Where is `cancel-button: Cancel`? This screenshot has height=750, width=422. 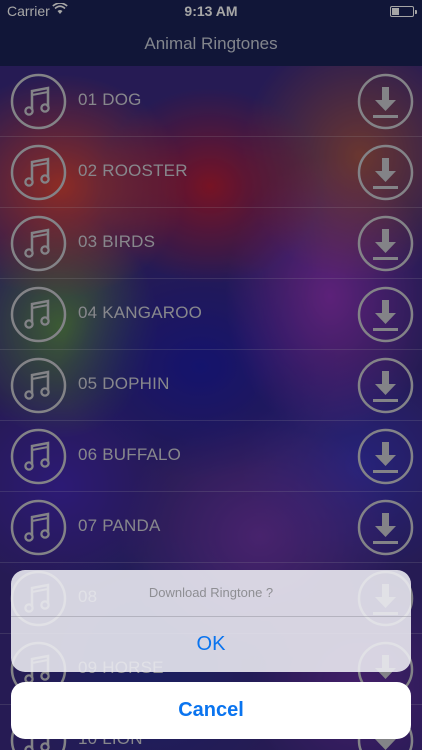 cancel-button: Cancel is located at coordinates (211, 710).